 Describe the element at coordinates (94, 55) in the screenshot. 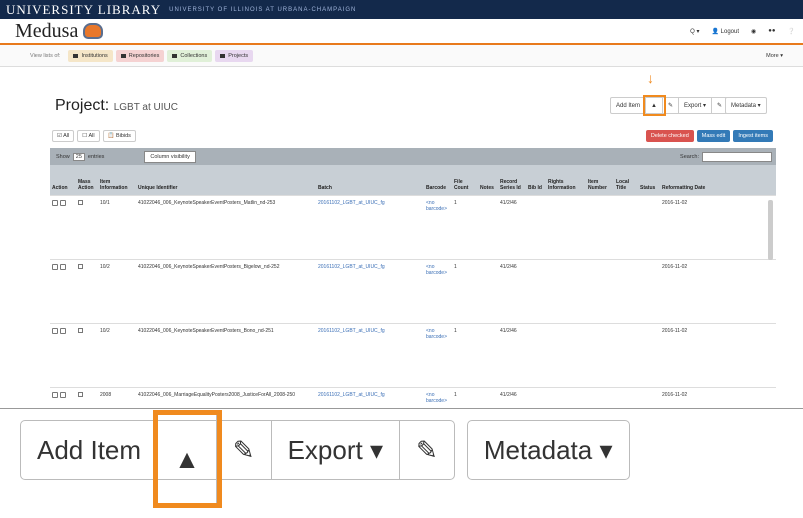

I see `subnav-item-label: Institutions` at that location.